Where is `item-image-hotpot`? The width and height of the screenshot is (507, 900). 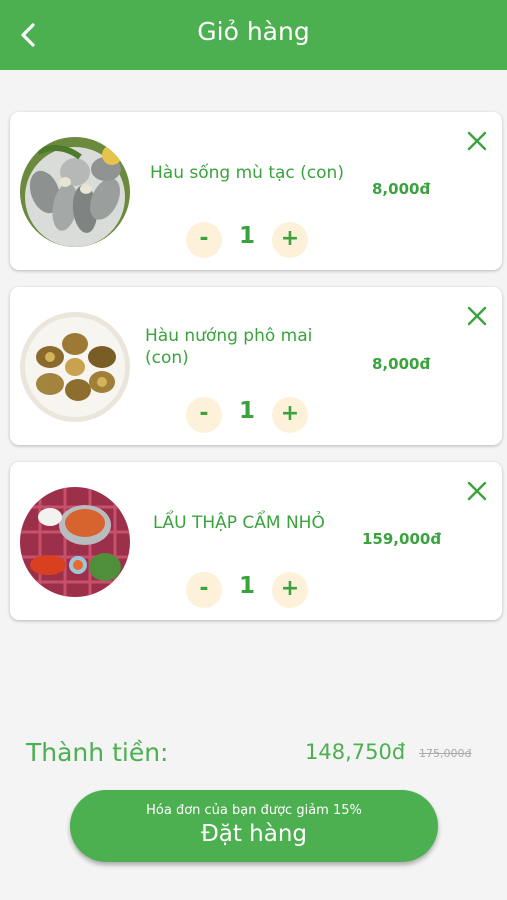 item-image-hotpot is located at coordinates (75, 542).